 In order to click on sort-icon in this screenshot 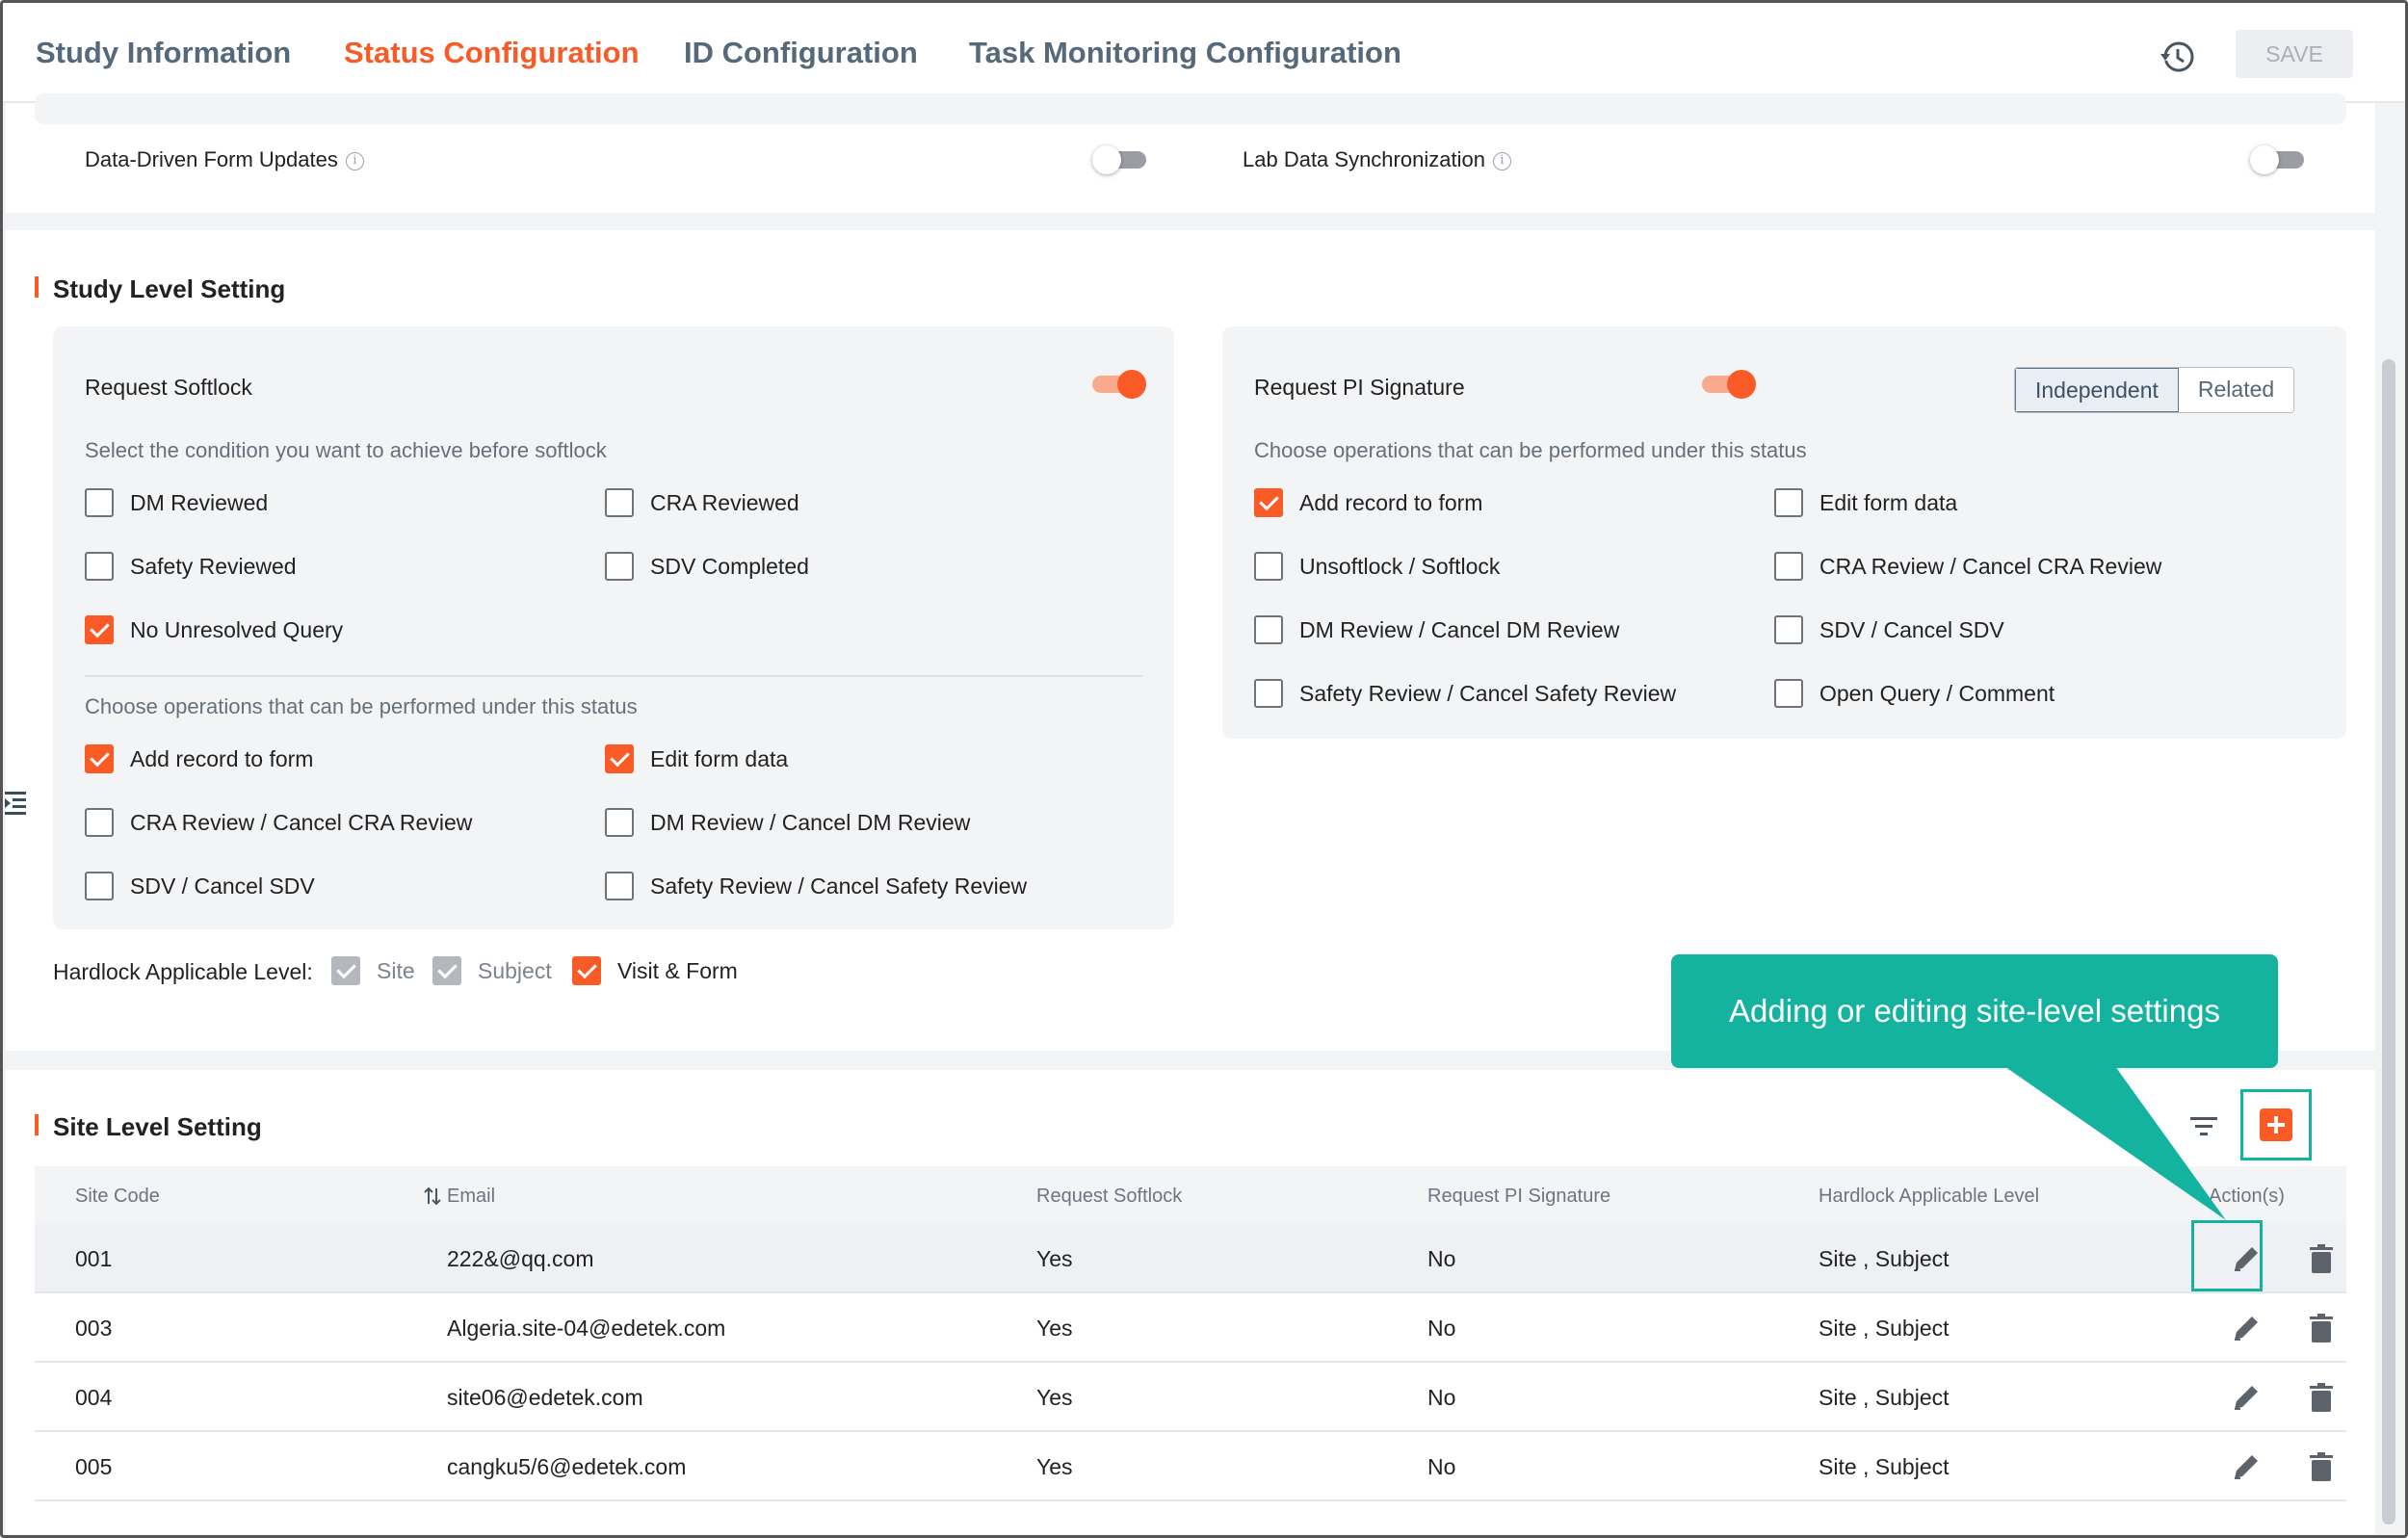, I will do `click(432, 1196)`.